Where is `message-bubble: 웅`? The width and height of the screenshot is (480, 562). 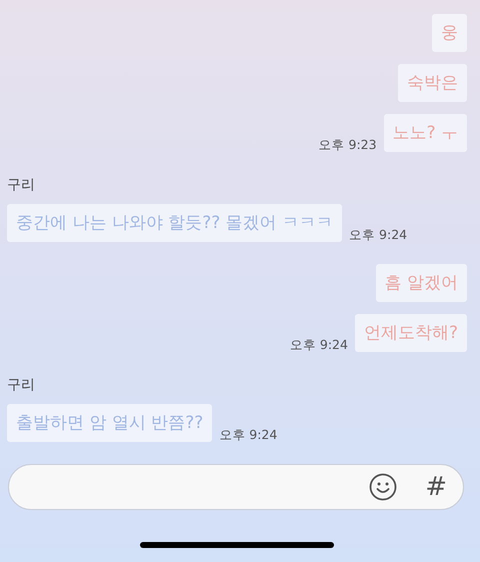 message-bubble: 웅 is located at coordinates (449, 33).